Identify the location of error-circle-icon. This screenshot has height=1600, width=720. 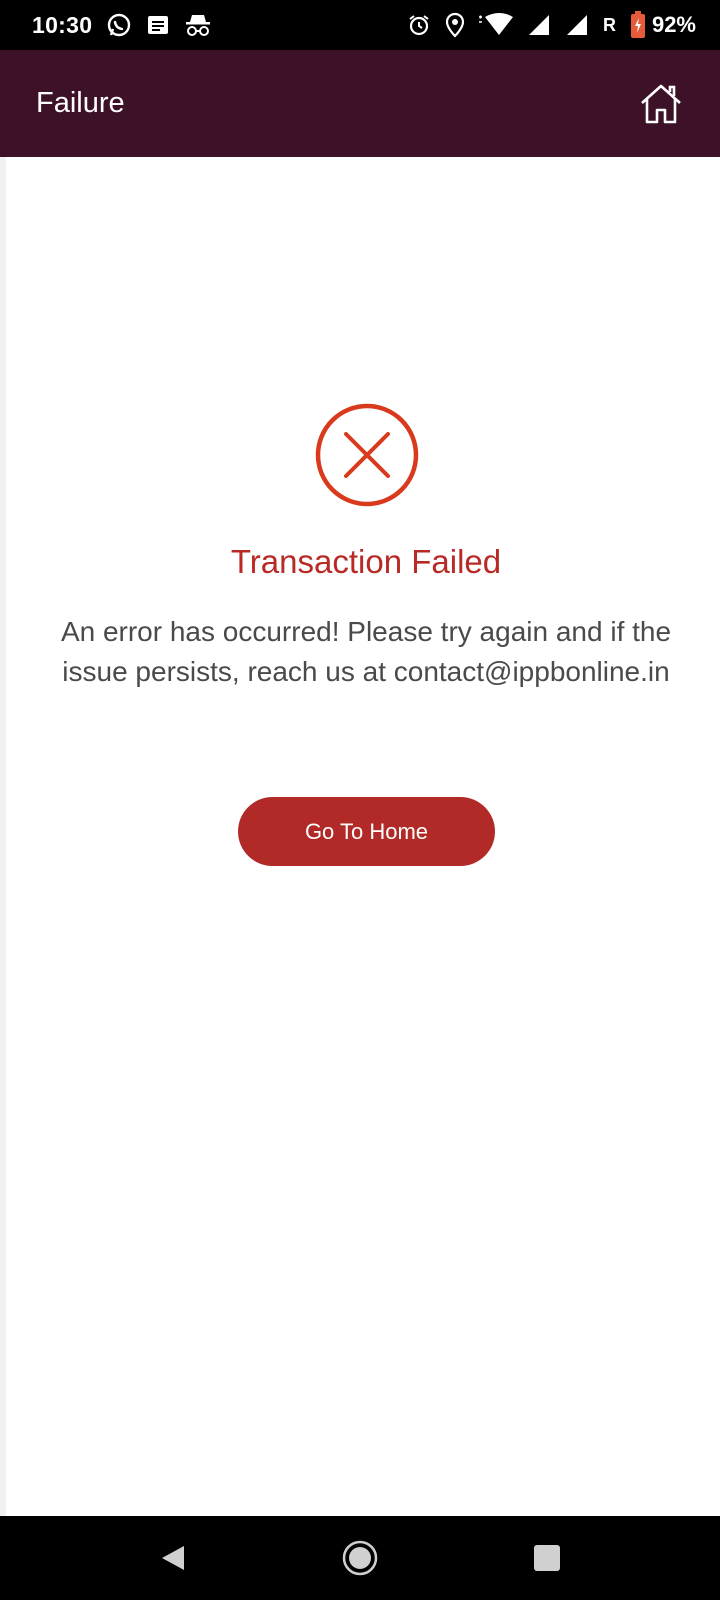
(367, 455).